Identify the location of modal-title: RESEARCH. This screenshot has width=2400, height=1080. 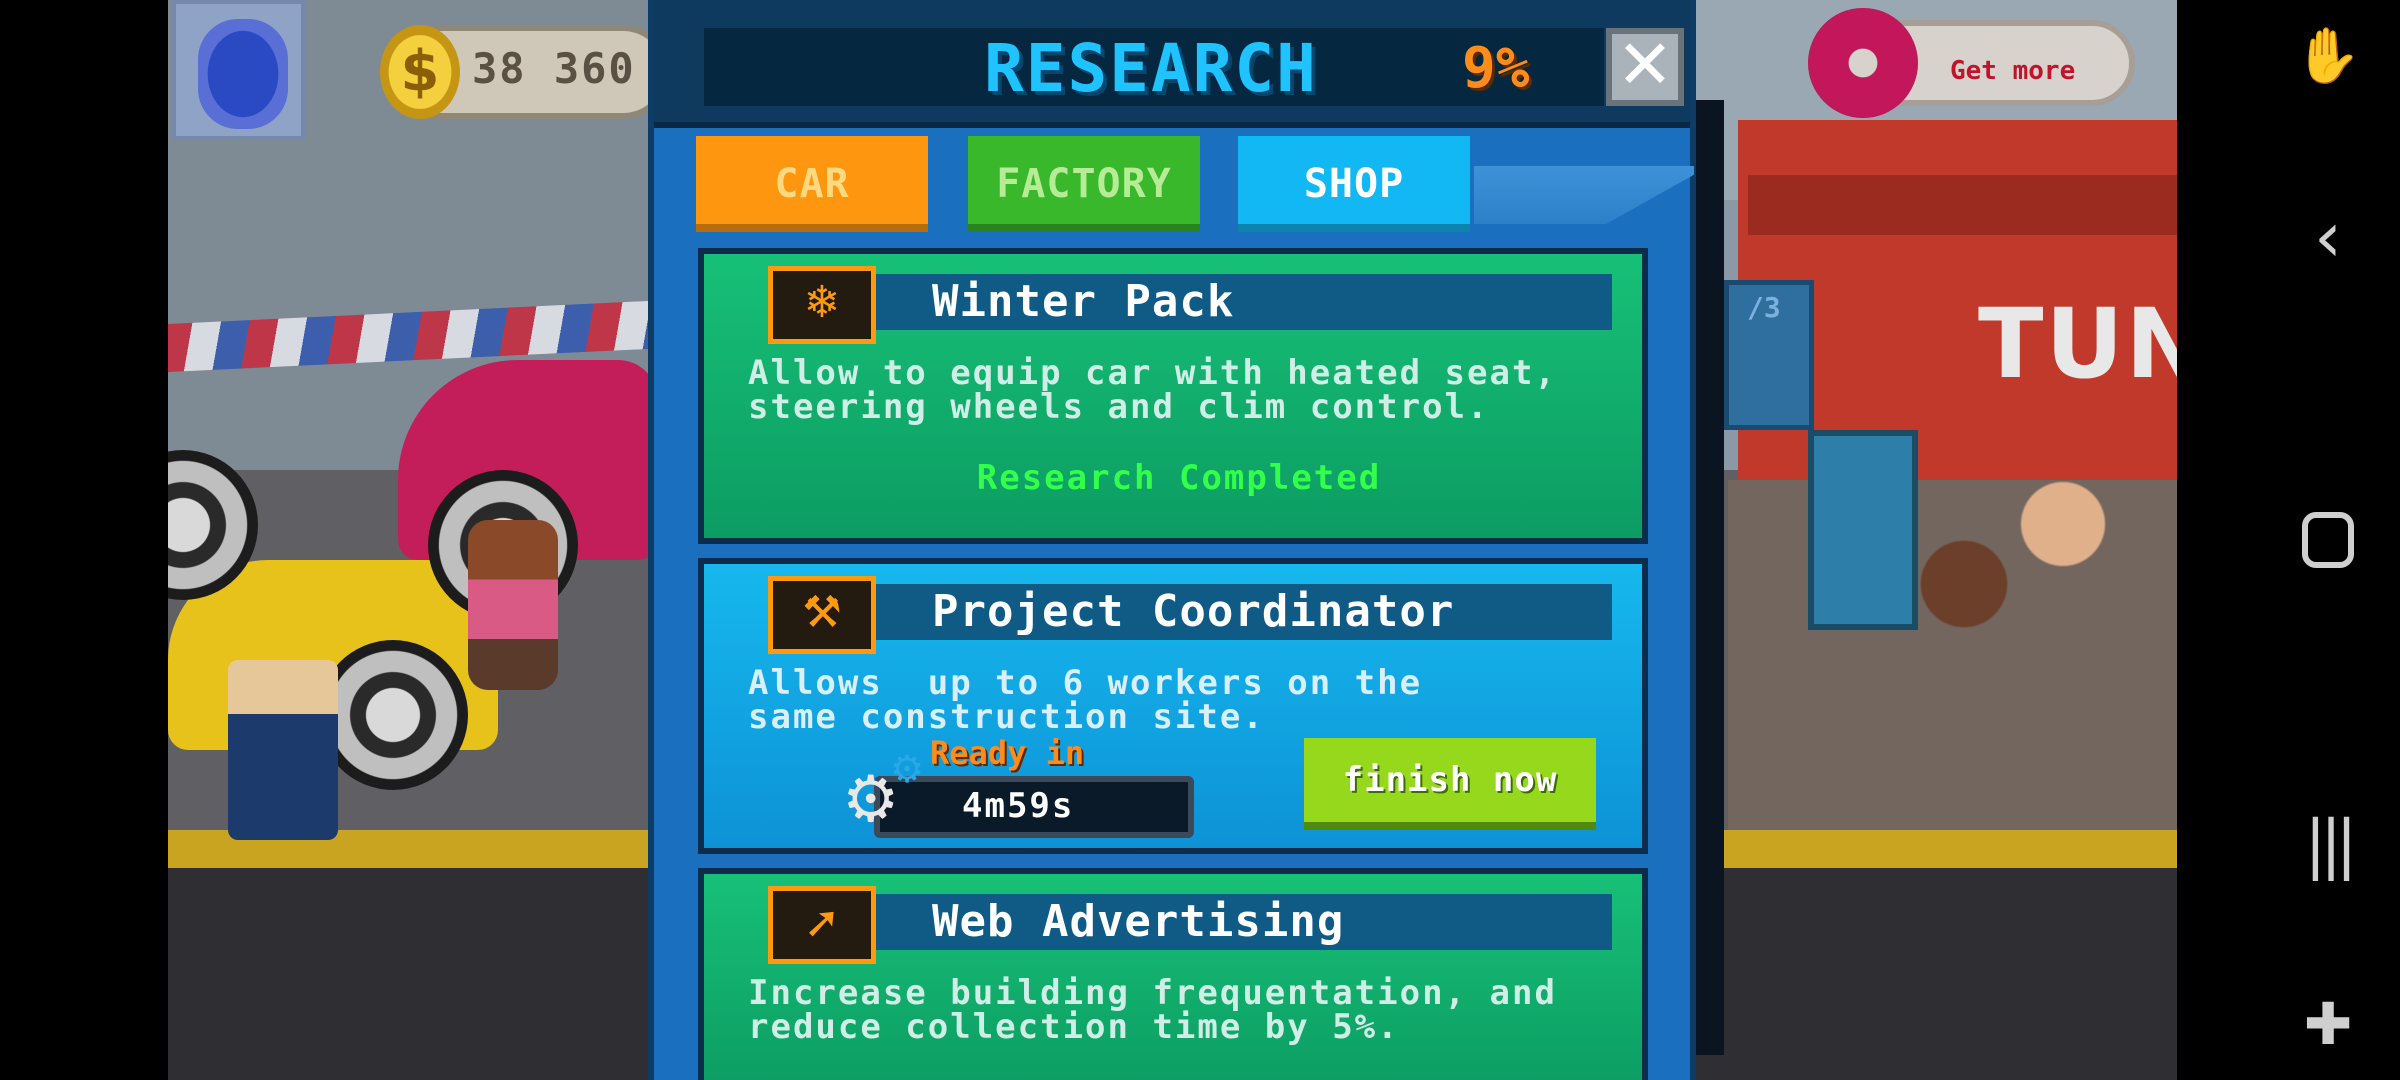
(1151, 68).